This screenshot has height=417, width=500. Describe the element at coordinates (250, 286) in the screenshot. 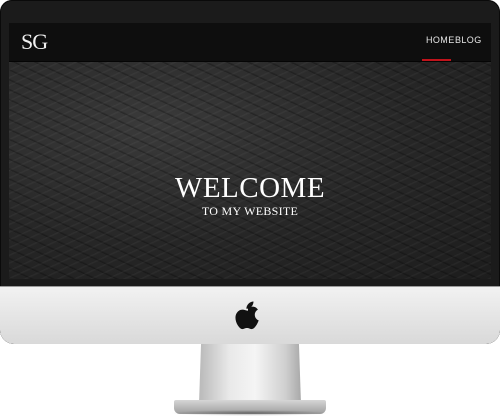

I see `chin-divider` at that location.